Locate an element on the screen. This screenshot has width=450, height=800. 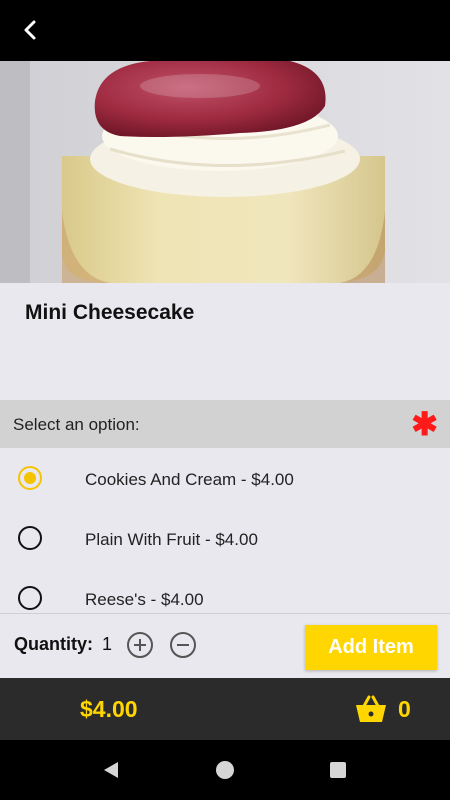
option-plain-with-fruit: Plain With Fruit - $4.00 is located at coordinates (225, 538).